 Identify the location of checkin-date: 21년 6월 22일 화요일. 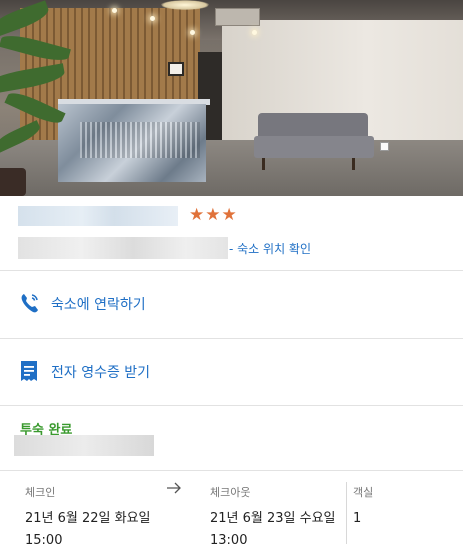
(88, 518).